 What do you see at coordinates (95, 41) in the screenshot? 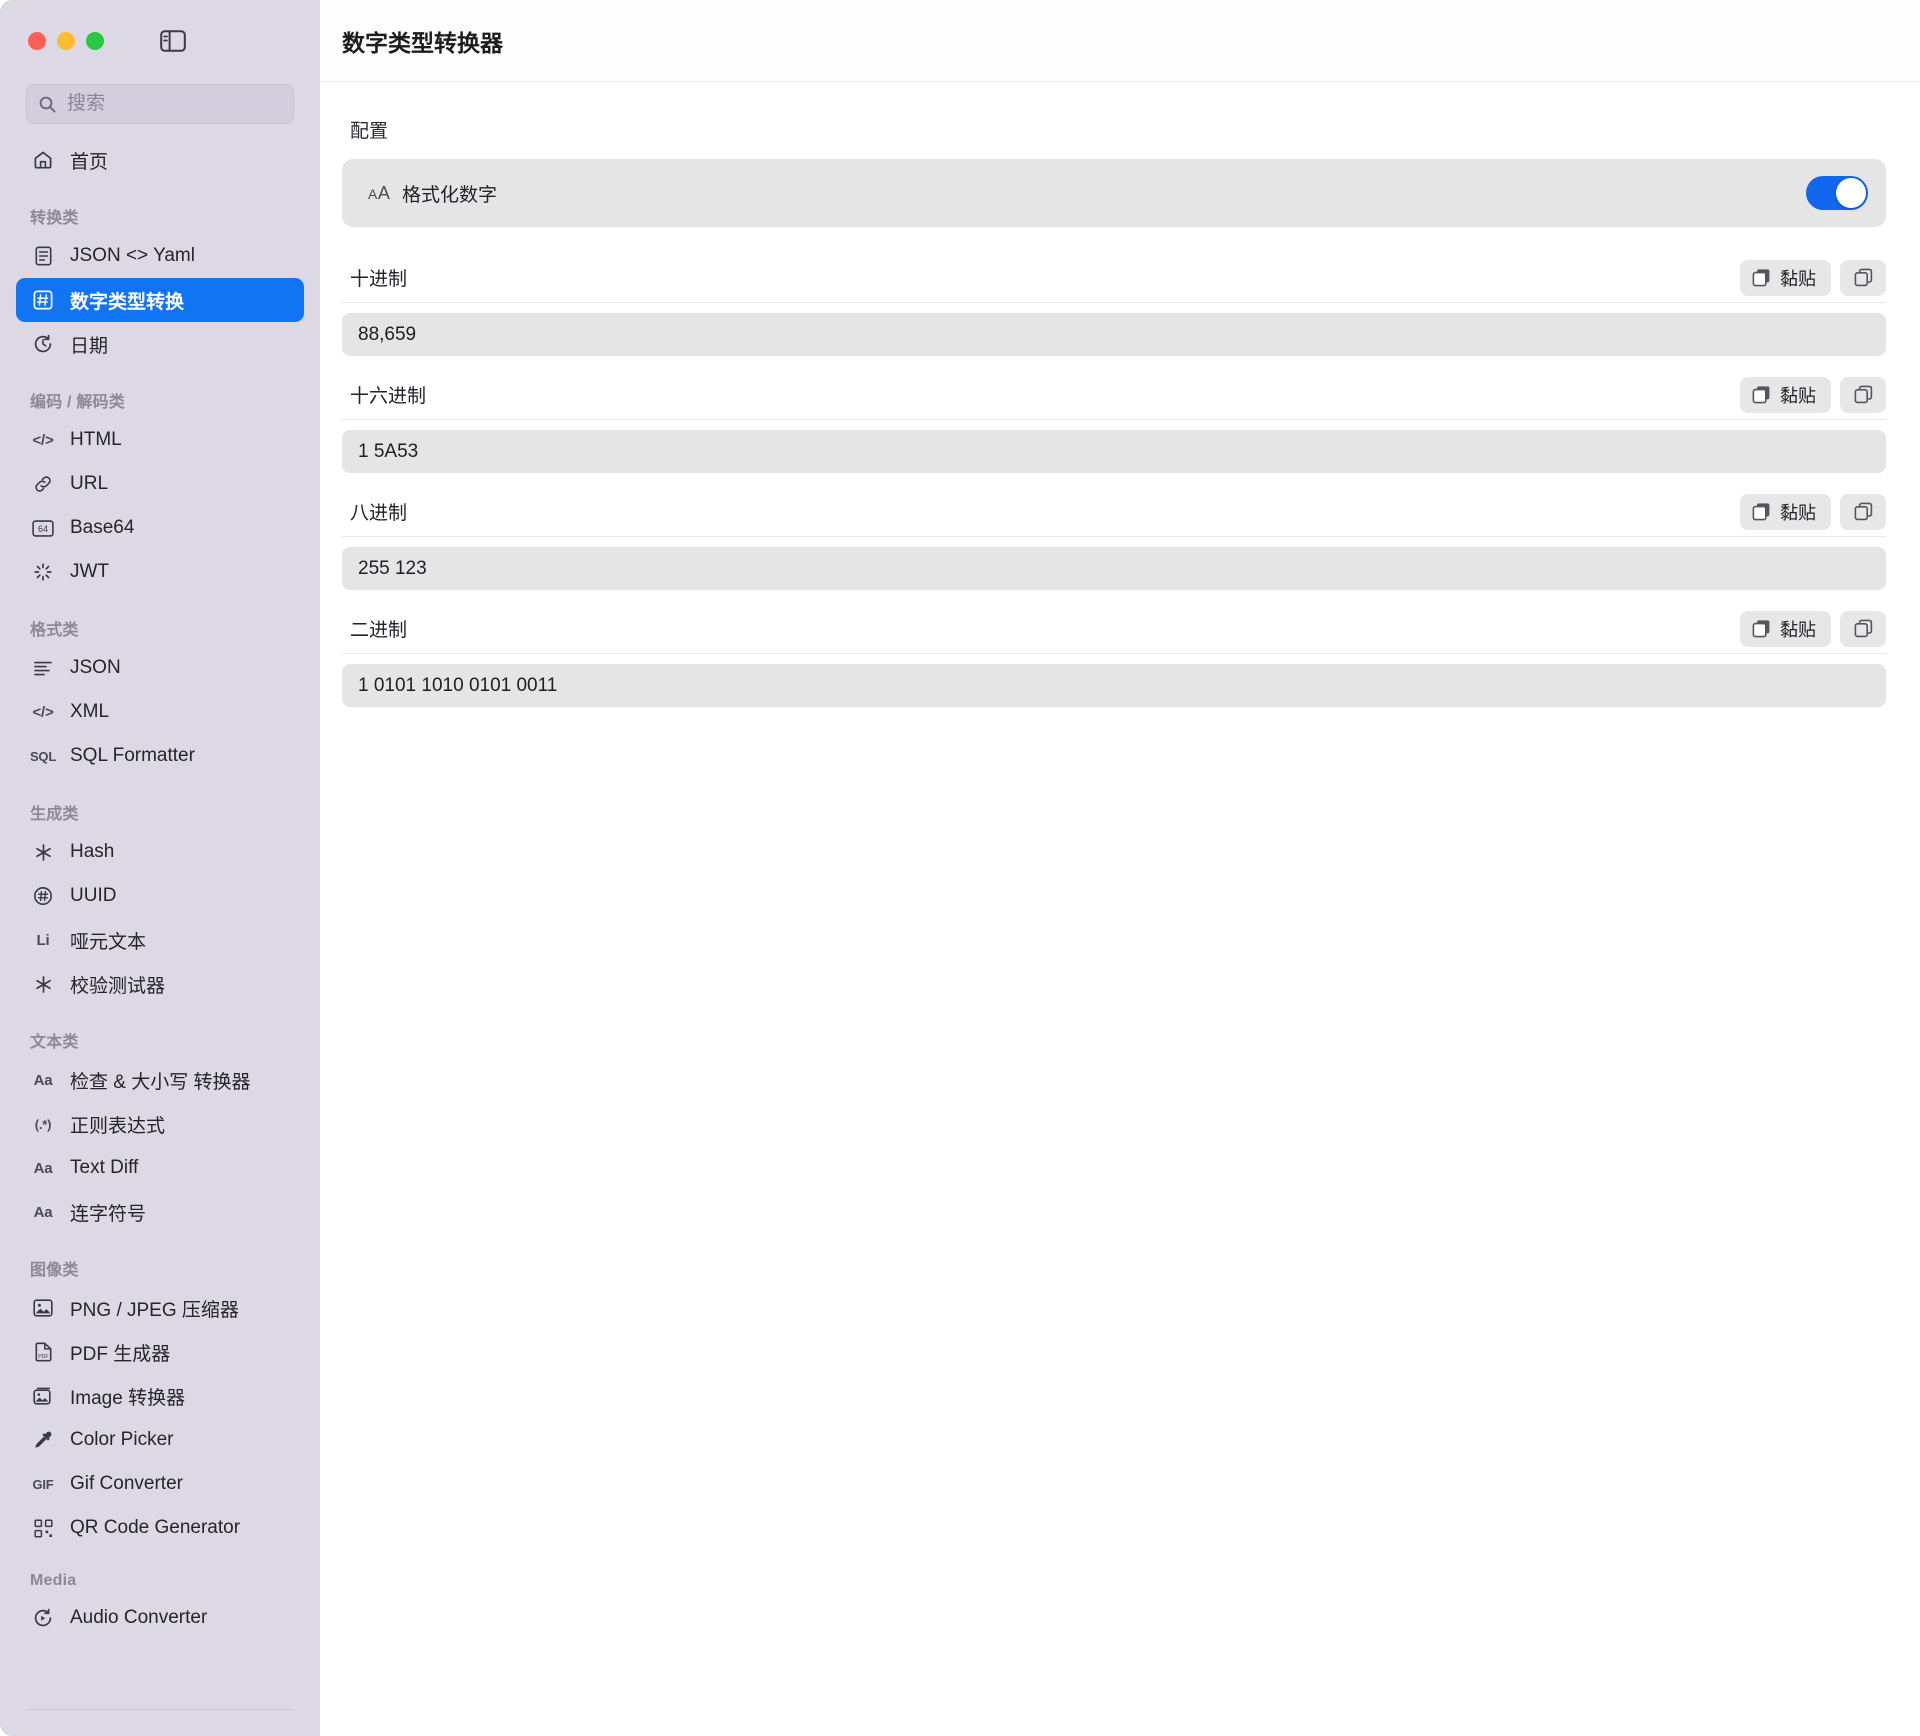
I see `zoom-button` at bounding box center [95, 41].